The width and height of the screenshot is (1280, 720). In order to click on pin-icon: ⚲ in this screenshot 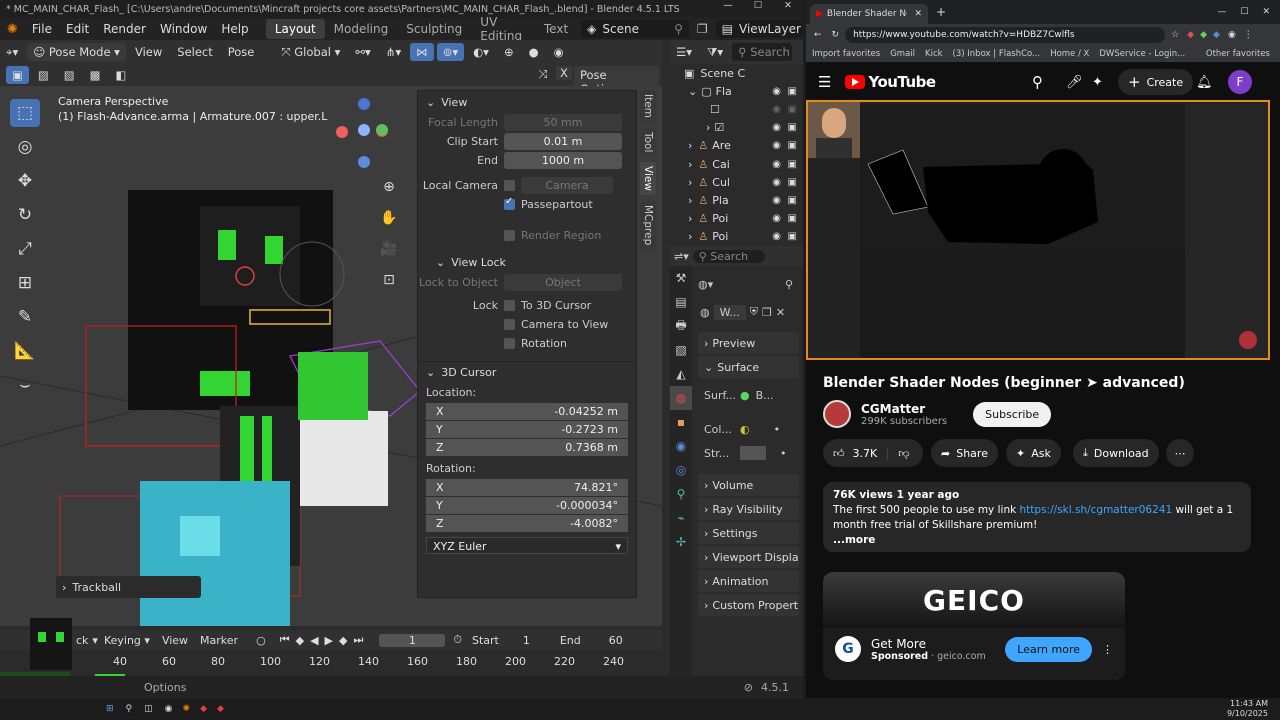, I will do `click(789, 284)`.